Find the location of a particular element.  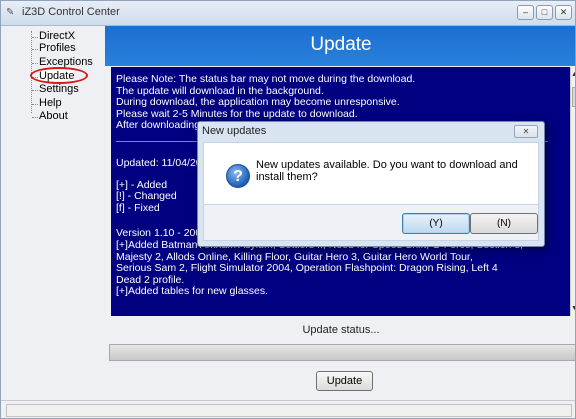

dialog-close-icon: ✕ is located at coordinates (526, 131).